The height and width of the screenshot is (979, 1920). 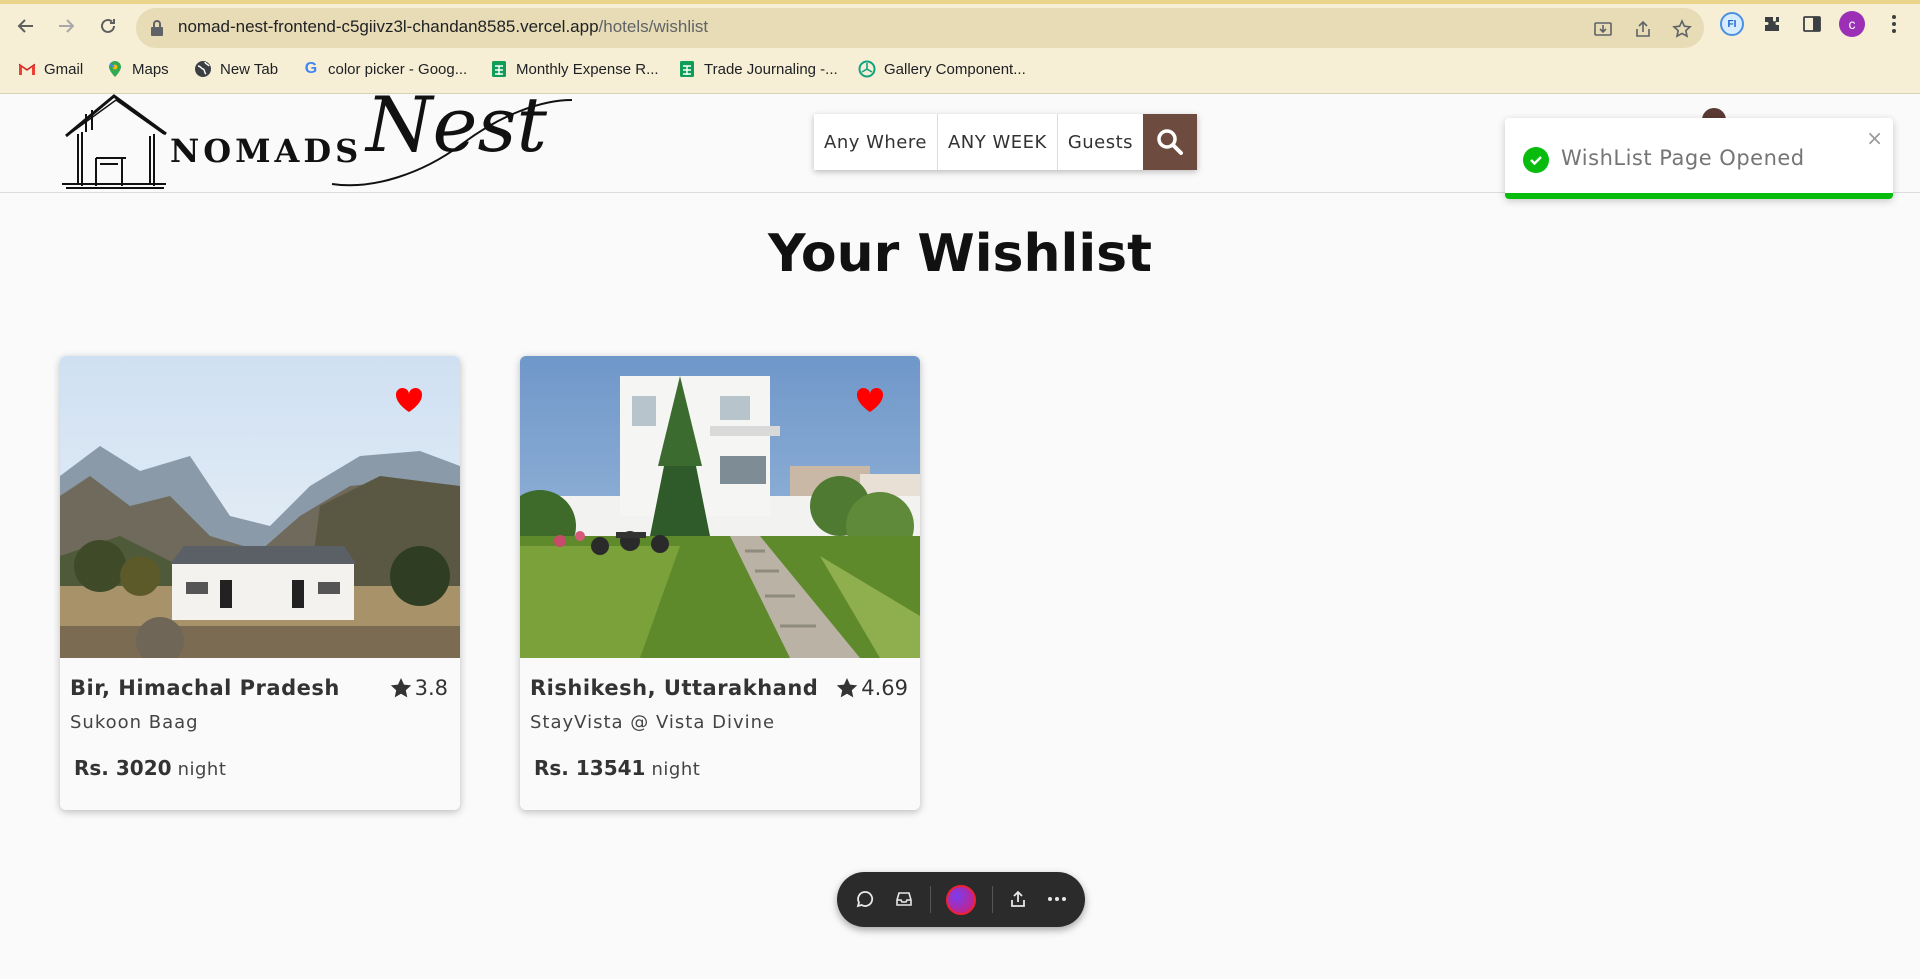 I want to click on floating-toolbar, so click(x=961, y=899).